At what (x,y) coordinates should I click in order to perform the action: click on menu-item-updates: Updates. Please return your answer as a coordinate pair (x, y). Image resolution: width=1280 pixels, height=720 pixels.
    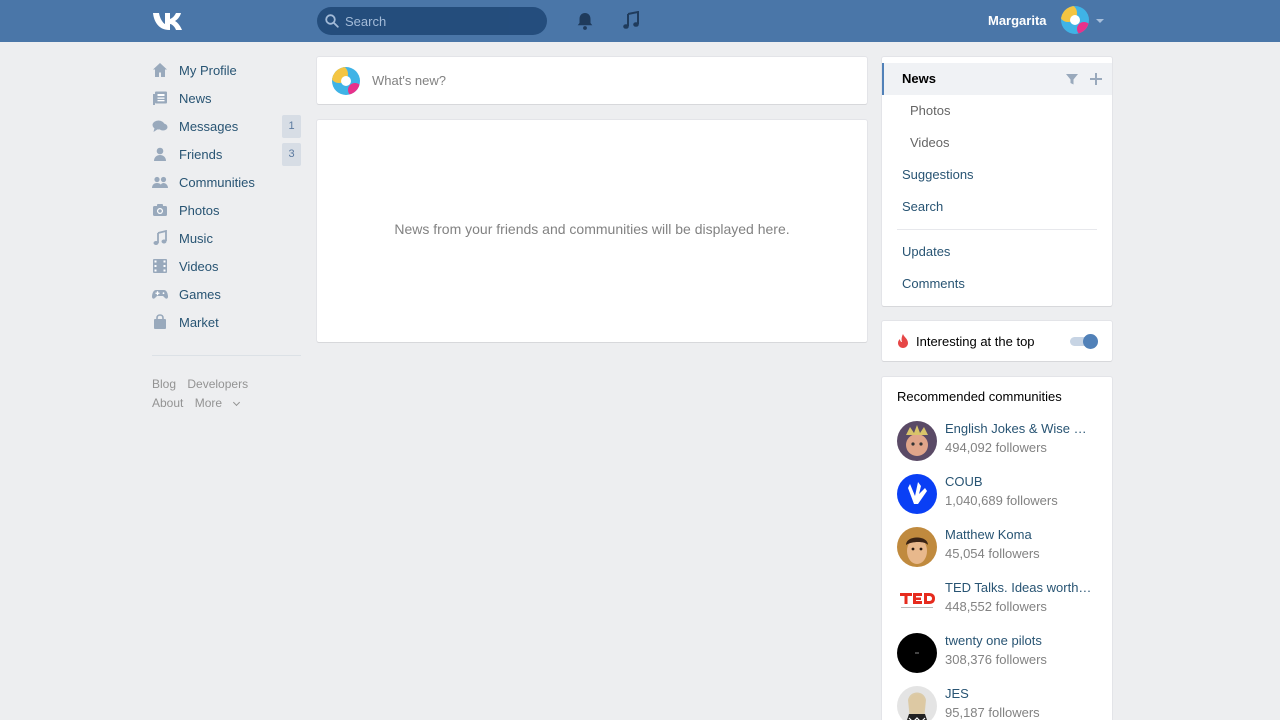
    Looking at the image, I should click on (997, 252).